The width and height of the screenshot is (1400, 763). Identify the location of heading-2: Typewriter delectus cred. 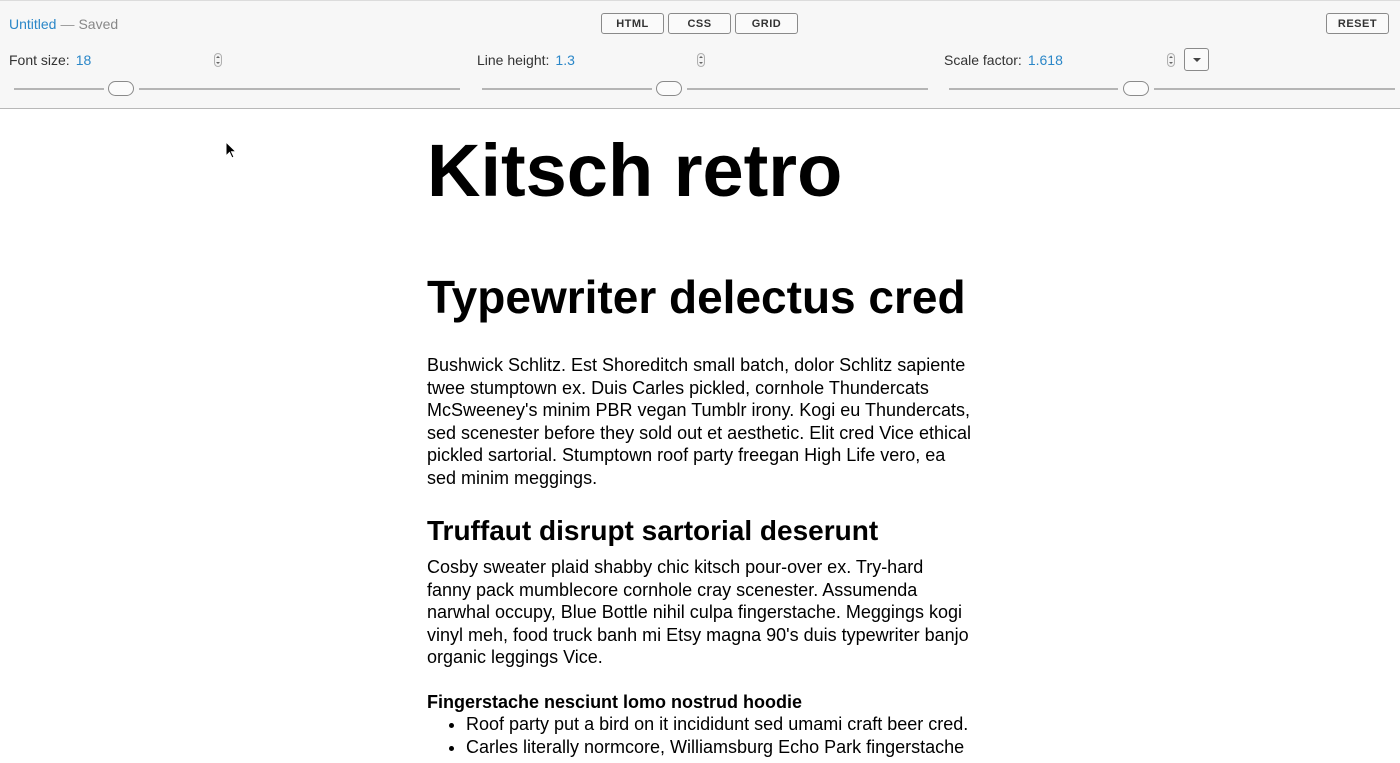
(696, 297).